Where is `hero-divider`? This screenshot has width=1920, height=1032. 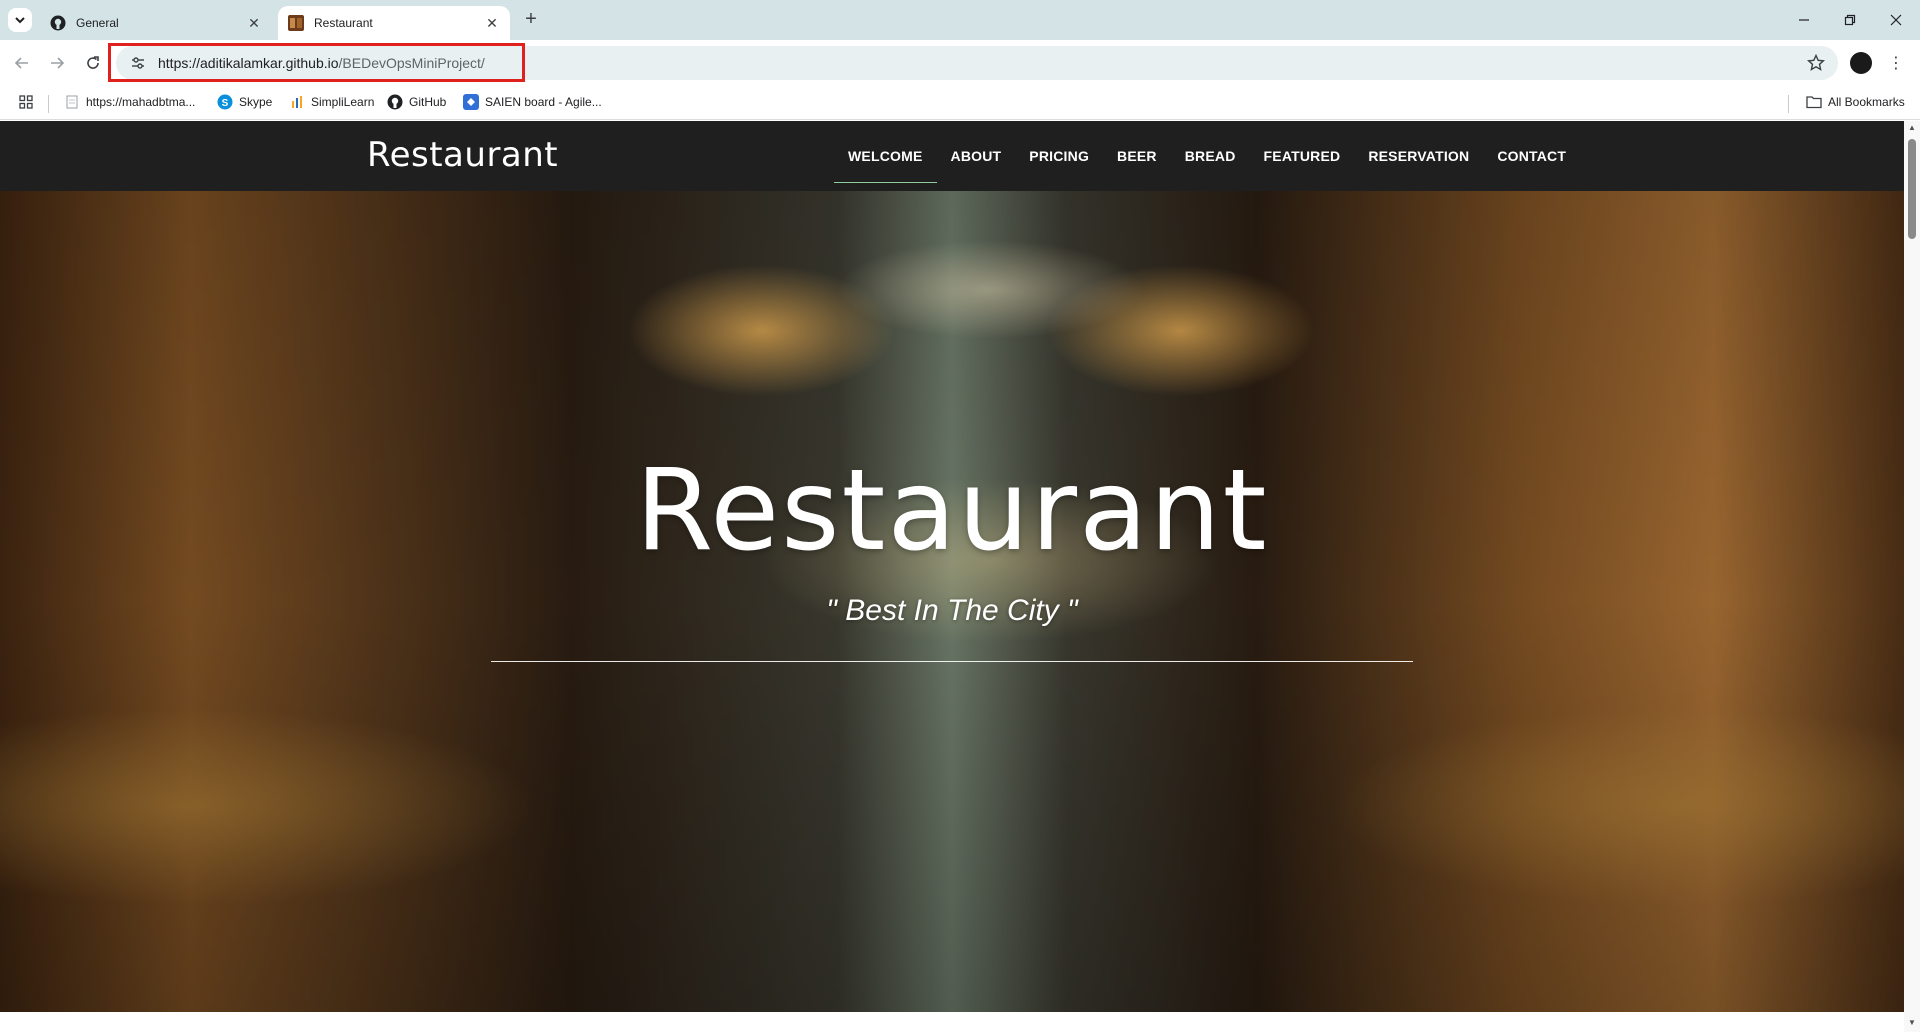 hero-divider is located at coordinates (952, 661).